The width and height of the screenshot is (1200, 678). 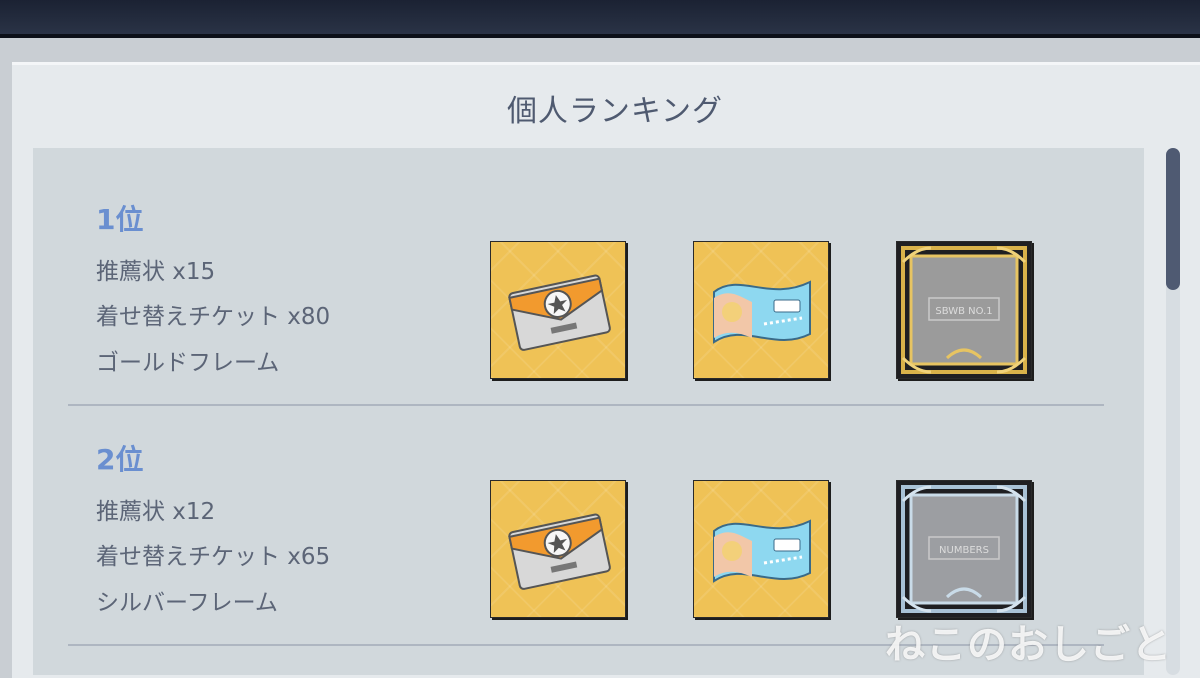 I want to click on silver-frame-icon: NUMBERS, so click(x=964, y=549).